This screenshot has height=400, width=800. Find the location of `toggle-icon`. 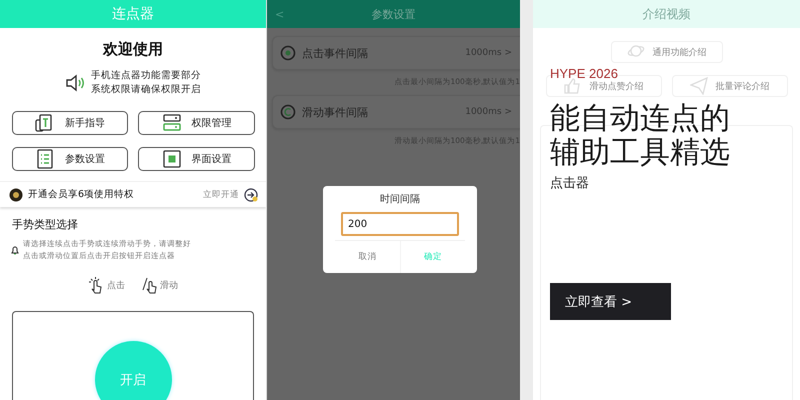

toggle-icon is located at coordinates (172, 123).